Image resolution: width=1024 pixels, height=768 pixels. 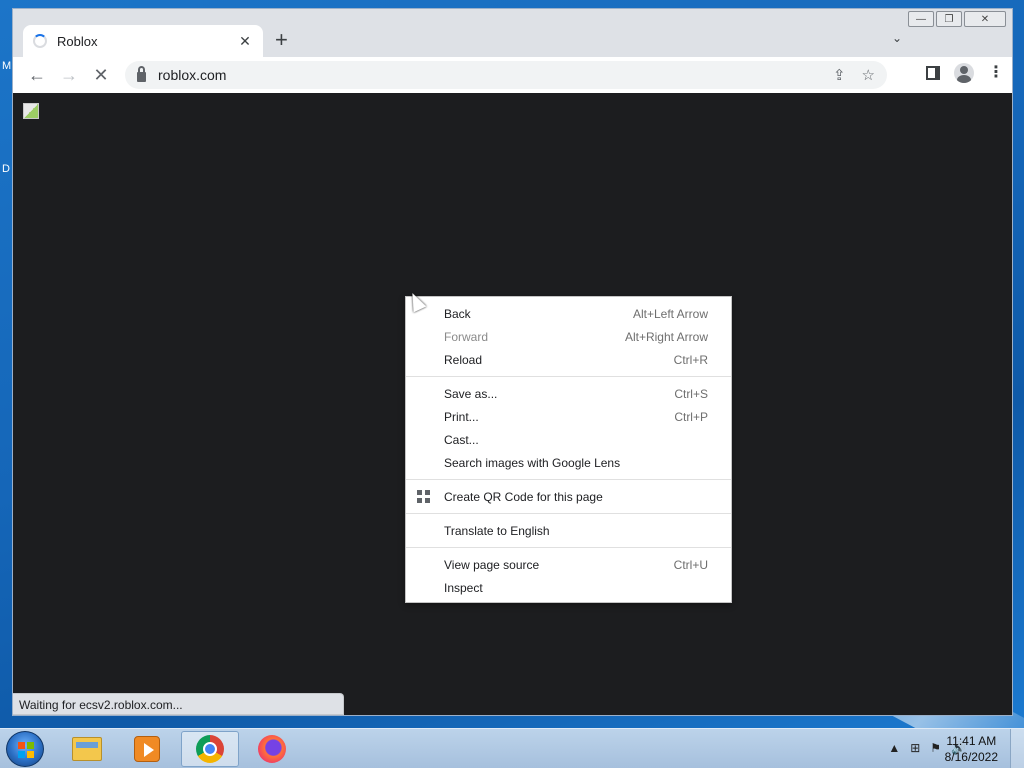 What do you see at coordinates (690, 564) in the screenshot?
I see `menu-item-shortcut: Ctrl+U` at bounding box center [690, 564].